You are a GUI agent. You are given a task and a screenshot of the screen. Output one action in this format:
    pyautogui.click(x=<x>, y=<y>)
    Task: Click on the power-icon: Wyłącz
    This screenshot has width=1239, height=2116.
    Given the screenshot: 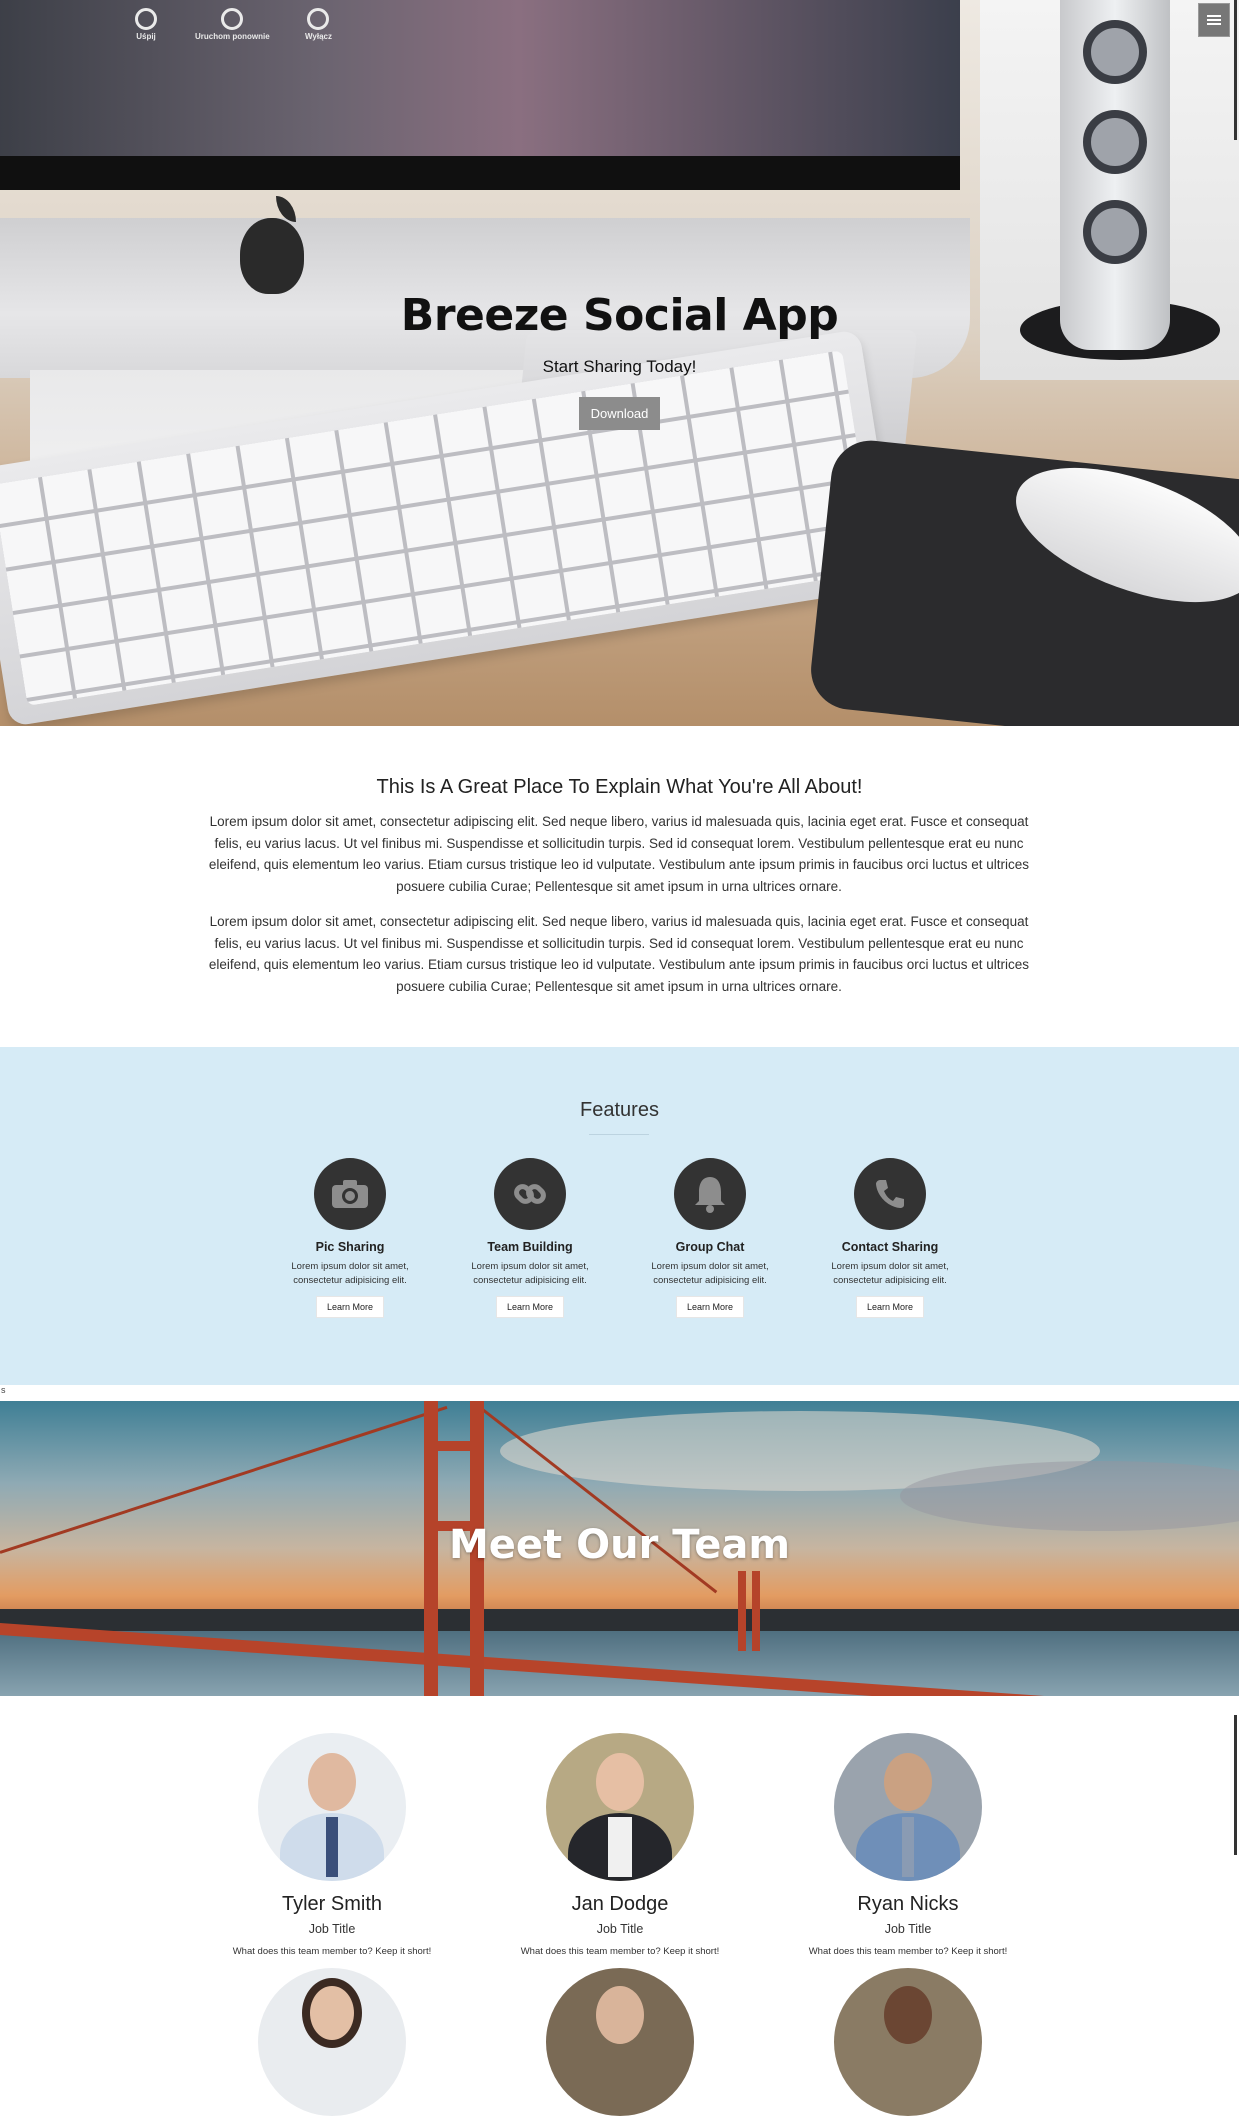 What is the action you would take?
    pyautogui.click(x=318, y=24)
    